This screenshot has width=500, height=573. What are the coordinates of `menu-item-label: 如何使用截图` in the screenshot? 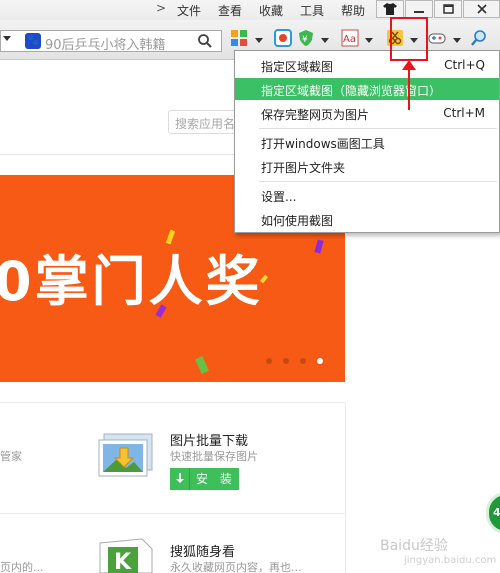 It's located at (297, 221).